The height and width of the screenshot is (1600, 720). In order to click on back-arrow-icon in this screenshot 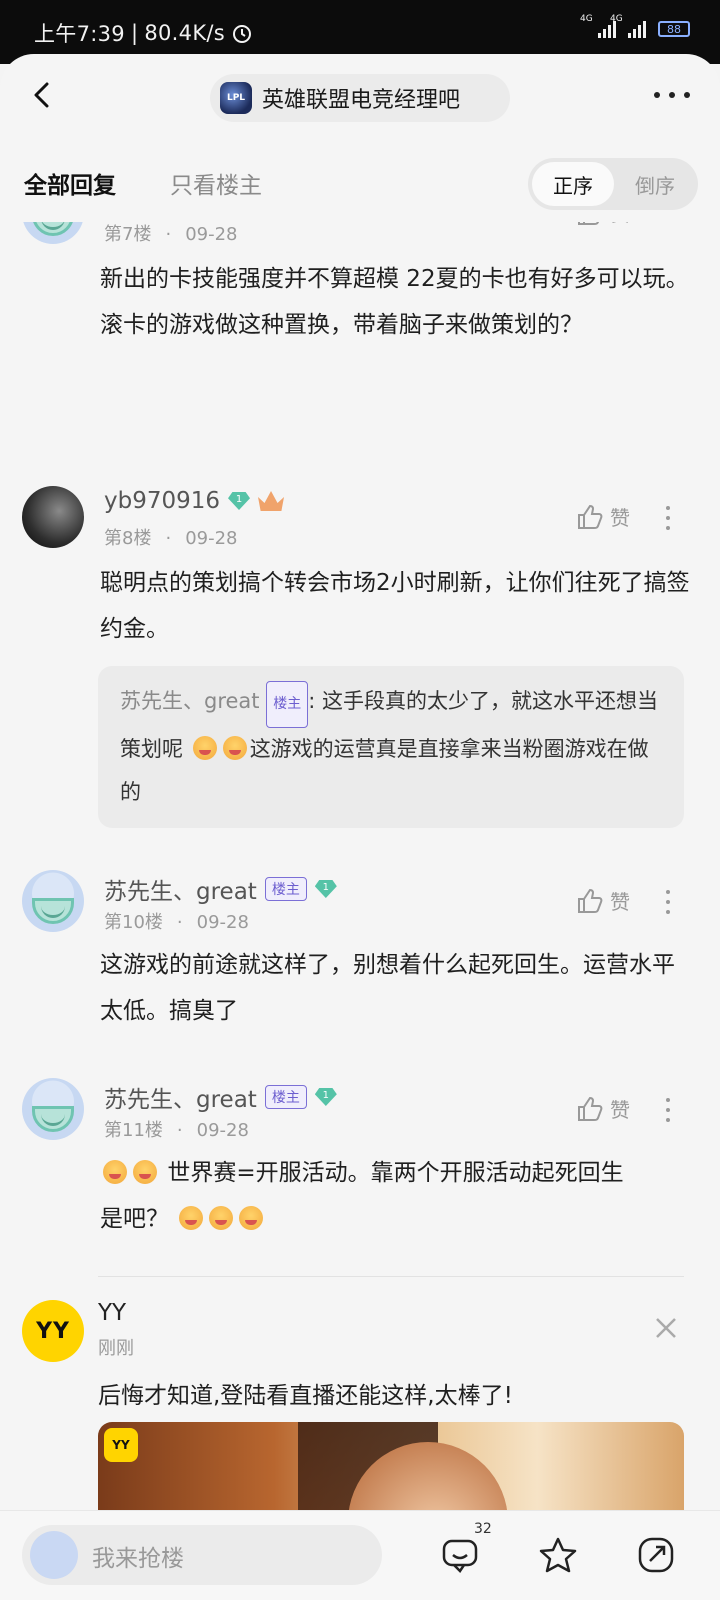, I will do `click(43, 95)`.